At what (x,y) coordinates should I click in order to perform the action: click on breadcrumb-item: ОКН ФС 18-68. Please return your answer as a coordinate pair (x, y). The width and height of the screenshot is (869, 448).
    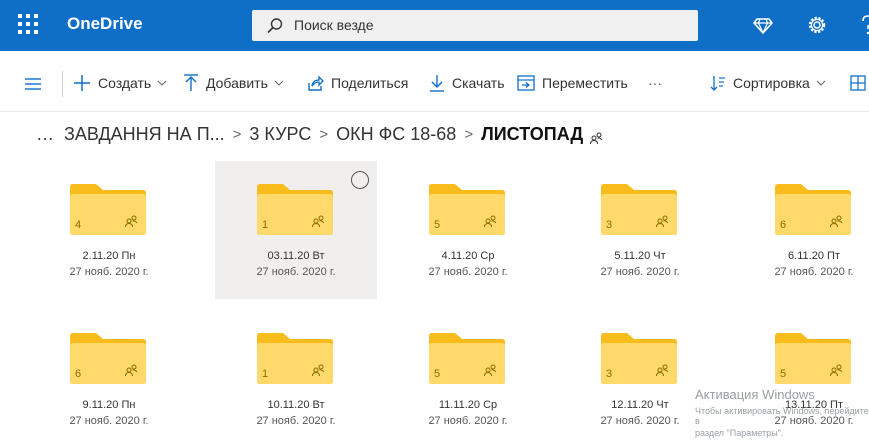
    Looking at the image, I should click on (396, 134).